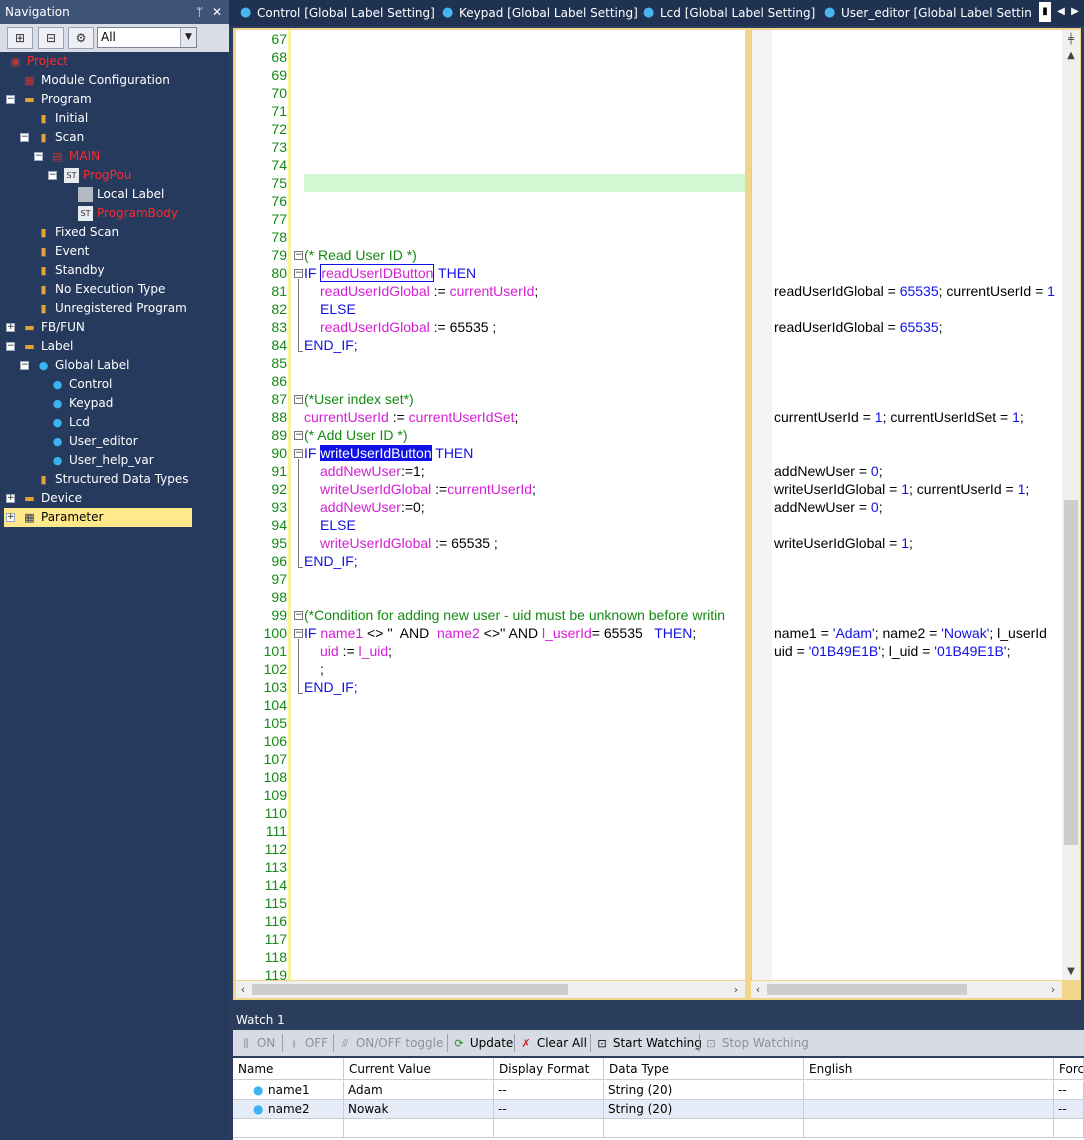  What do you see at coordinates (336, 13) in the screenshot?
I see `tab-control: ● Control [Global Label Setting]` at bounding box center [336, 13].